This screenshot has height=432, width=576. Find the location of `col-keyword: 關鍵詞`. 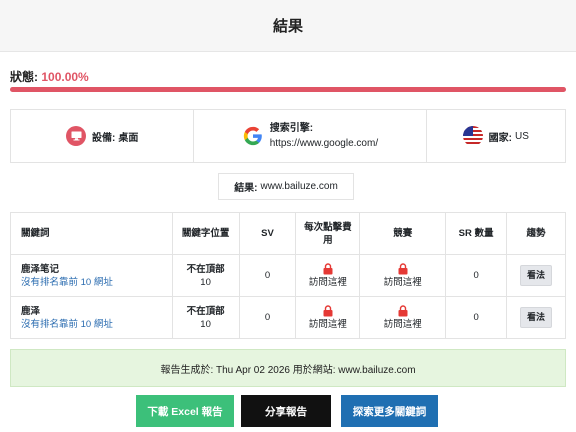

col-keyword: 關鍵詞 is located at coordinates (91, 233).